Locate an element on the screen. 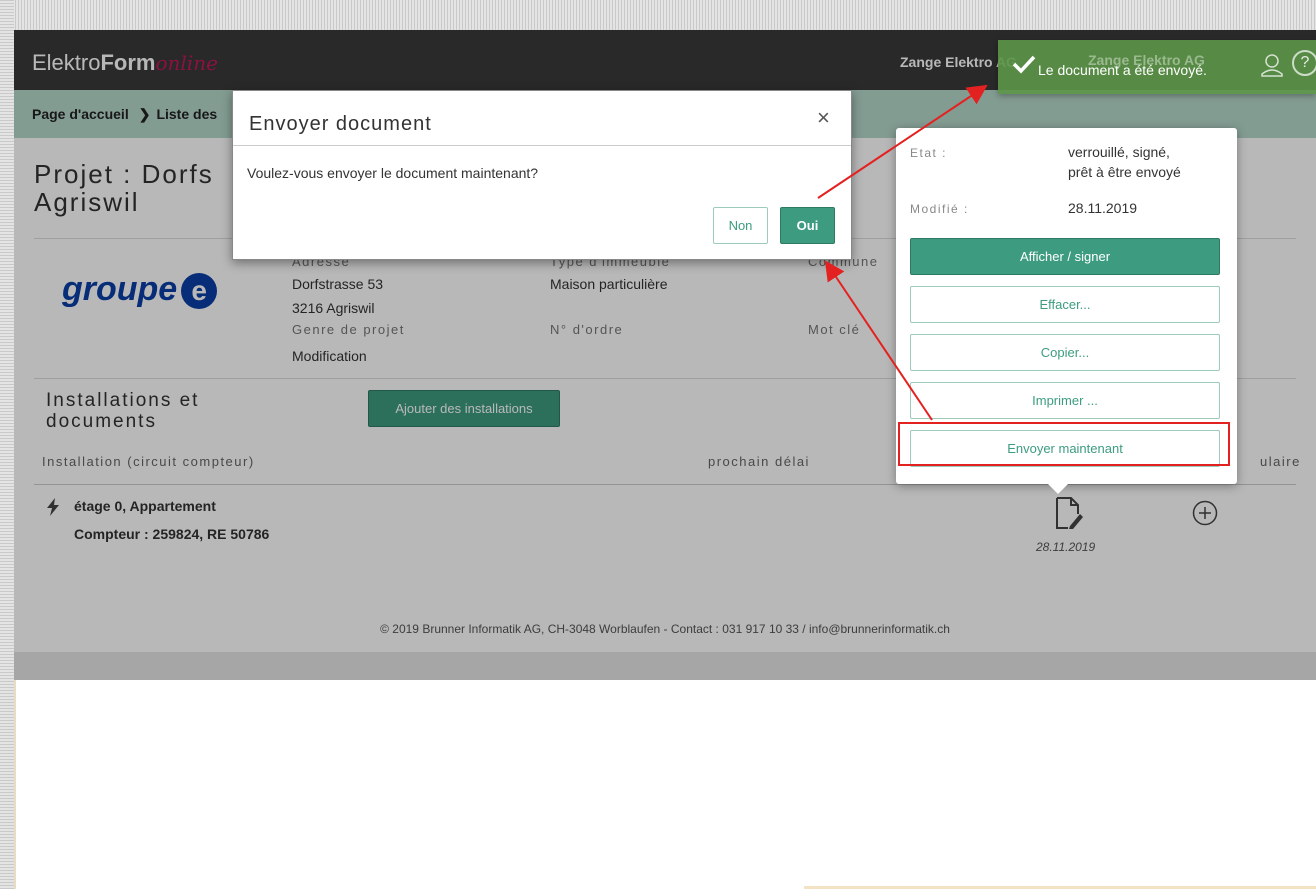 Image resolution: width=1316 pixels, height=889 pixels. screenshot-border-left is located at coordinates (7, 444).